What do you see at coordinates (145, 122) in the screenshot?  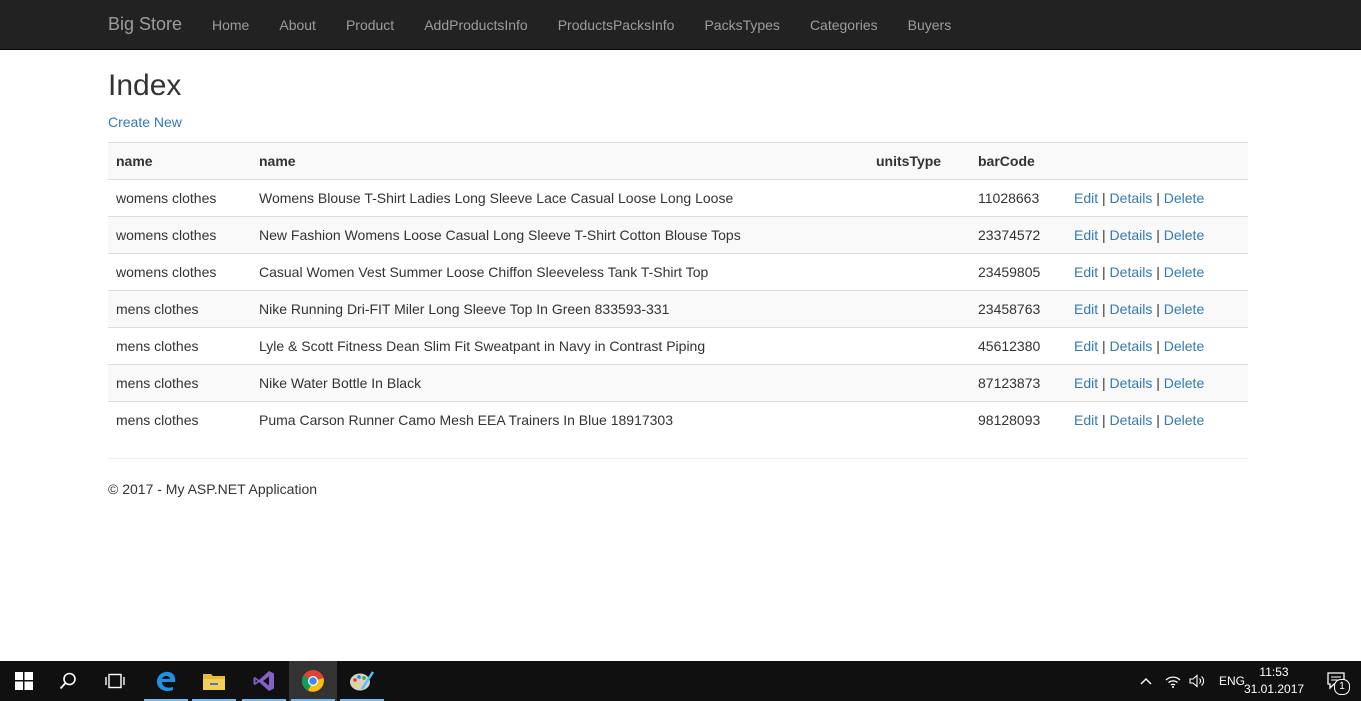 I see `create-new-link: Create New` at bounding box center [145, 122].